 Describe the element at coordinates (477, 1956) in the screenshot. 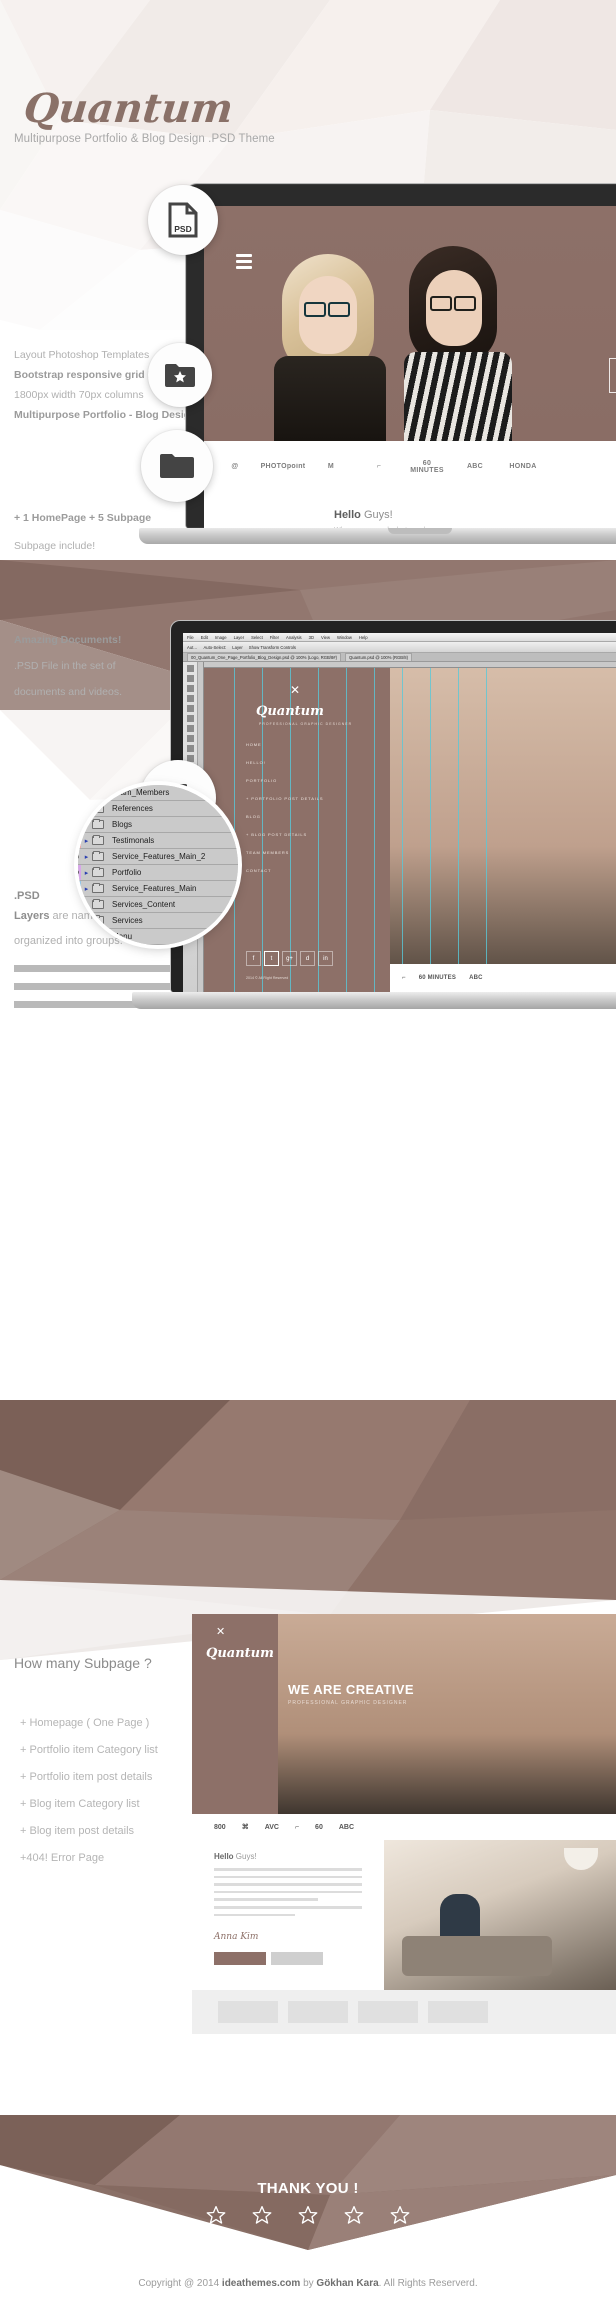

I see `sofa-shape` at that location.